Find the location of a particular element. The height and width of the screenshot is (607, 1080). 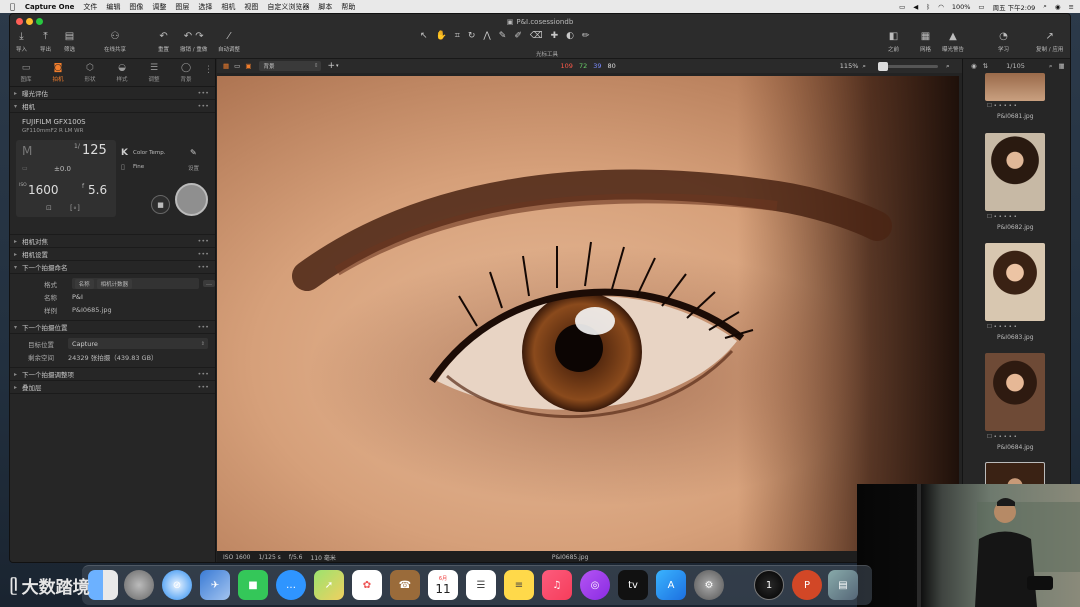

target-select: Capture ⇕ is located at coordinates (138, 343).